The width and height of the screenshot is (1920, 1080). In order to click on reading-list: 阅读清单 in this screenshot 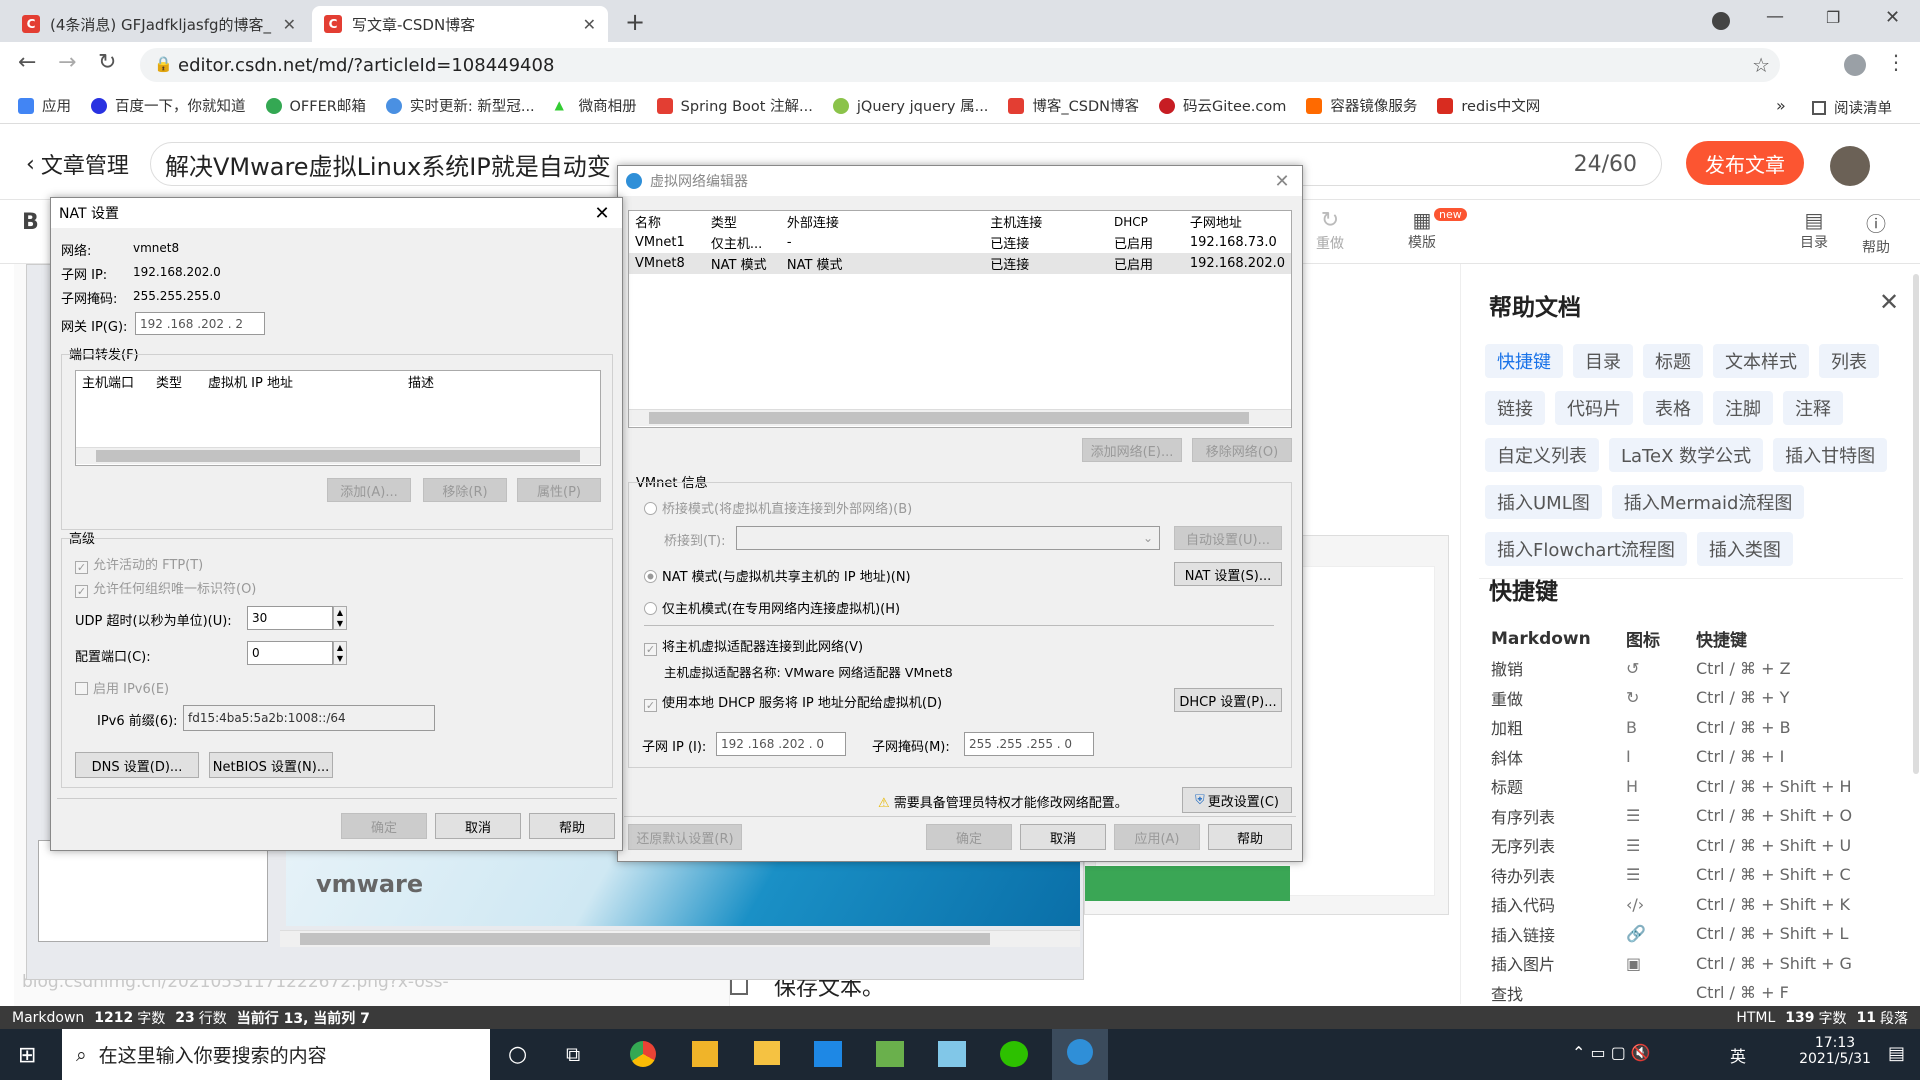, I will do `click(1852, 107)`.